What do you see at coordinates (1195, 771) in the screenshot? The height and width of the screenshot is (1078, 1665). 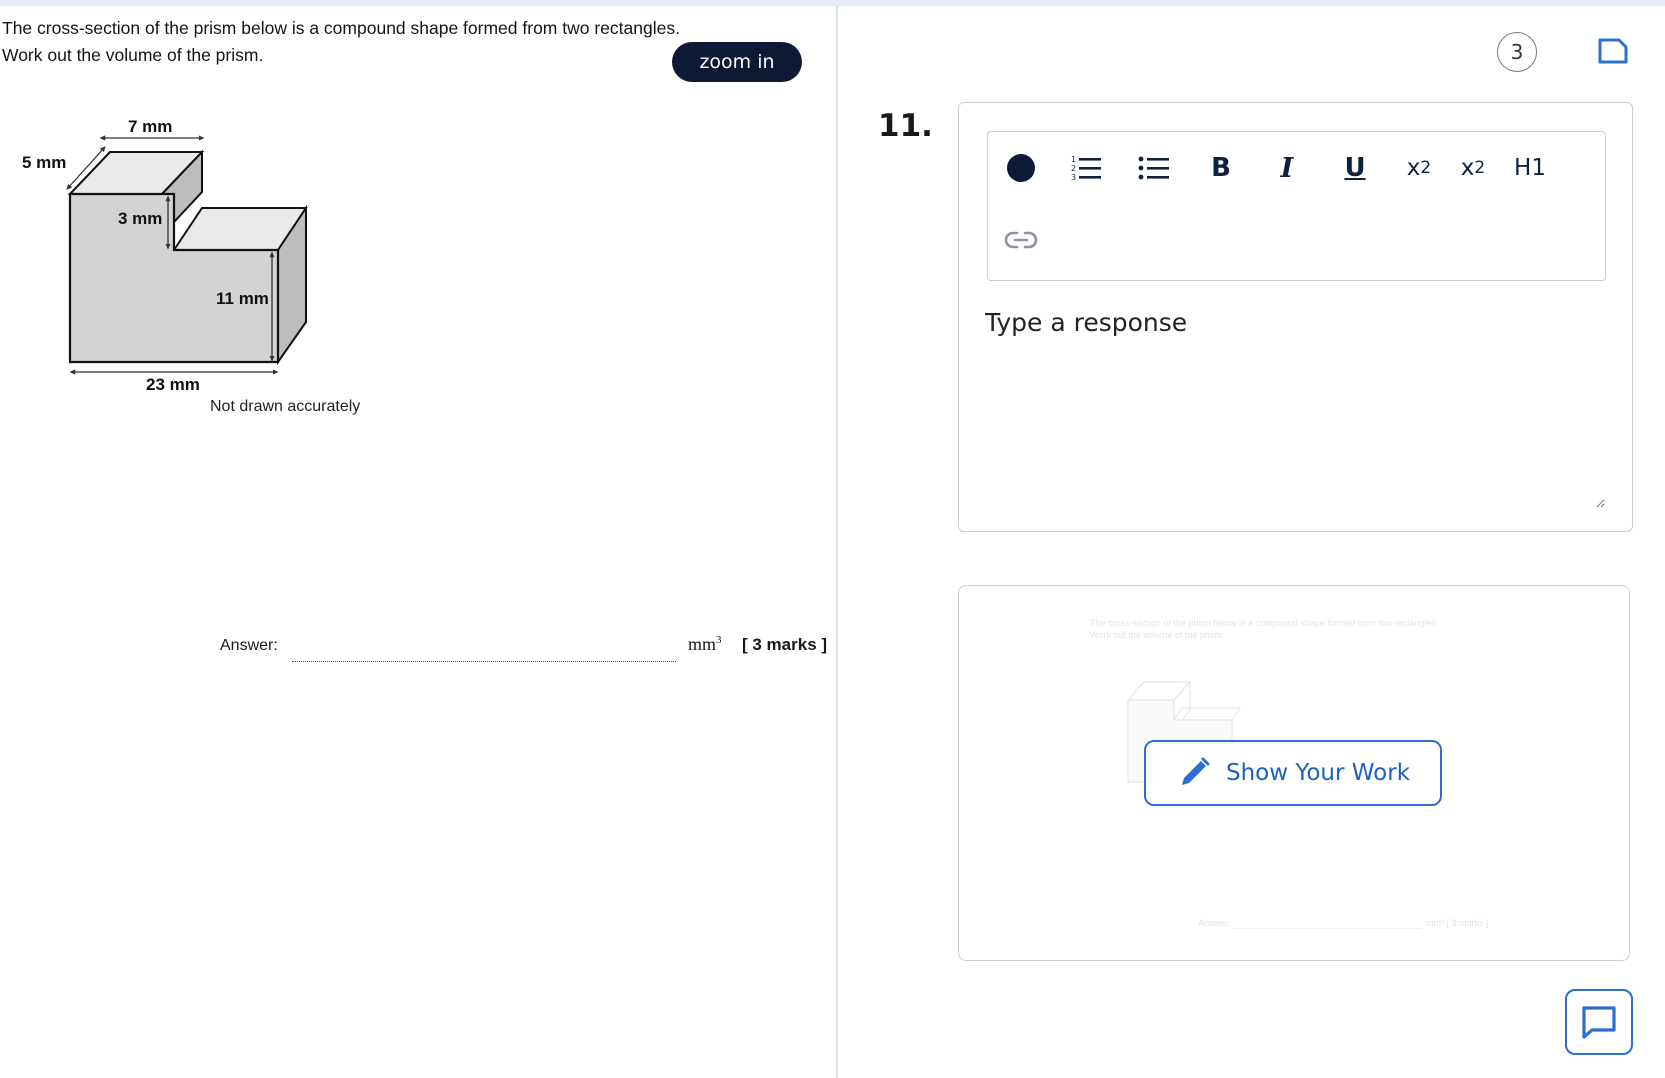 I see `pencil-icon` at bounding box center [1195, 771].